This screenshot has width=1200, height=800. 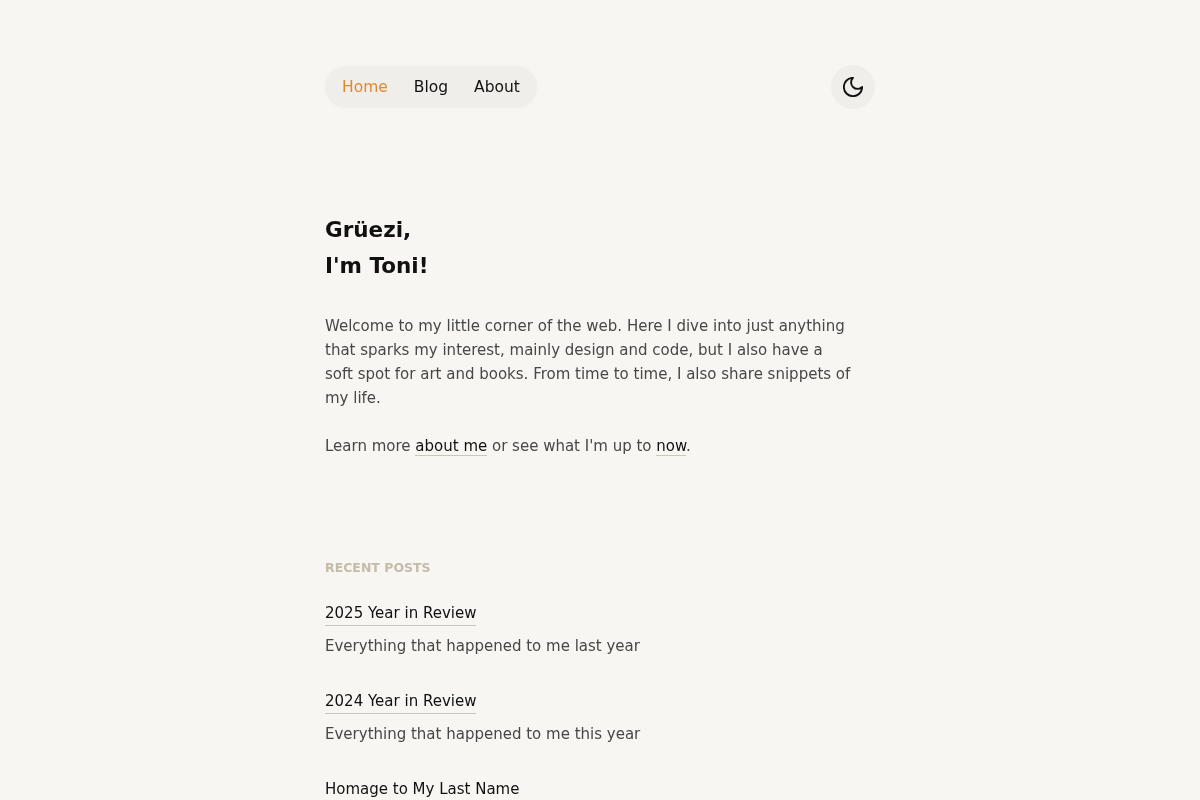 I want to click on theme-toggle-button, so click(x=853, y=87).